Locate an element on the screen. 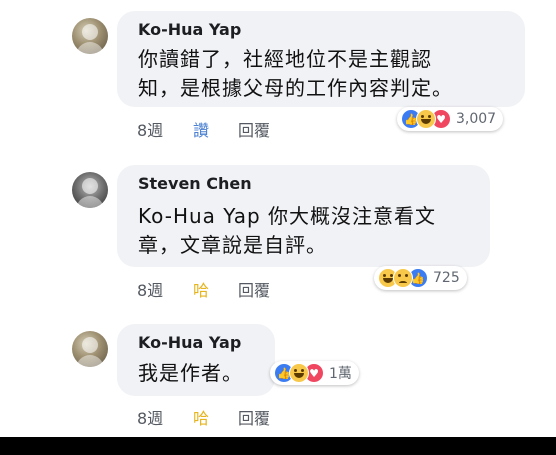 The height and width of the screenshot is (455, 556). reaction-summary: 👍 ♥ 3,007 is located at coordinates (450, 119).